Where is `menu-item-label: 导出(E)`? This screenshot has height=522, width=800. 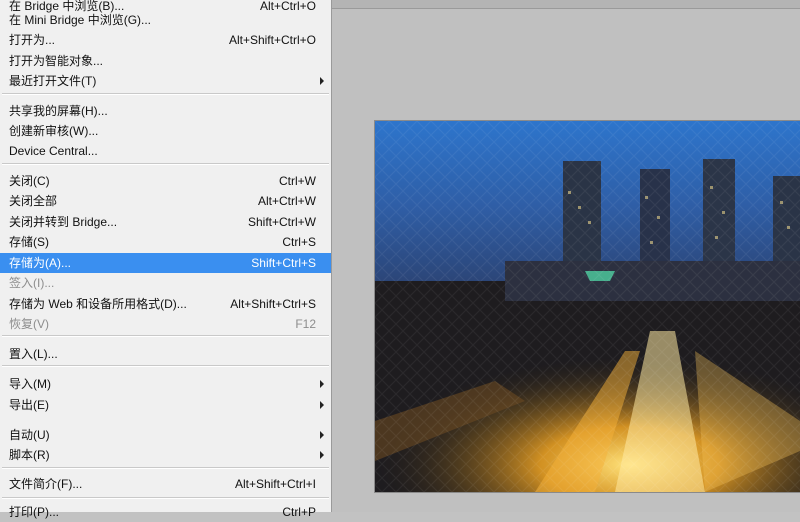
menu-item-label: 导出(E) is located at coordinates (29, 405).